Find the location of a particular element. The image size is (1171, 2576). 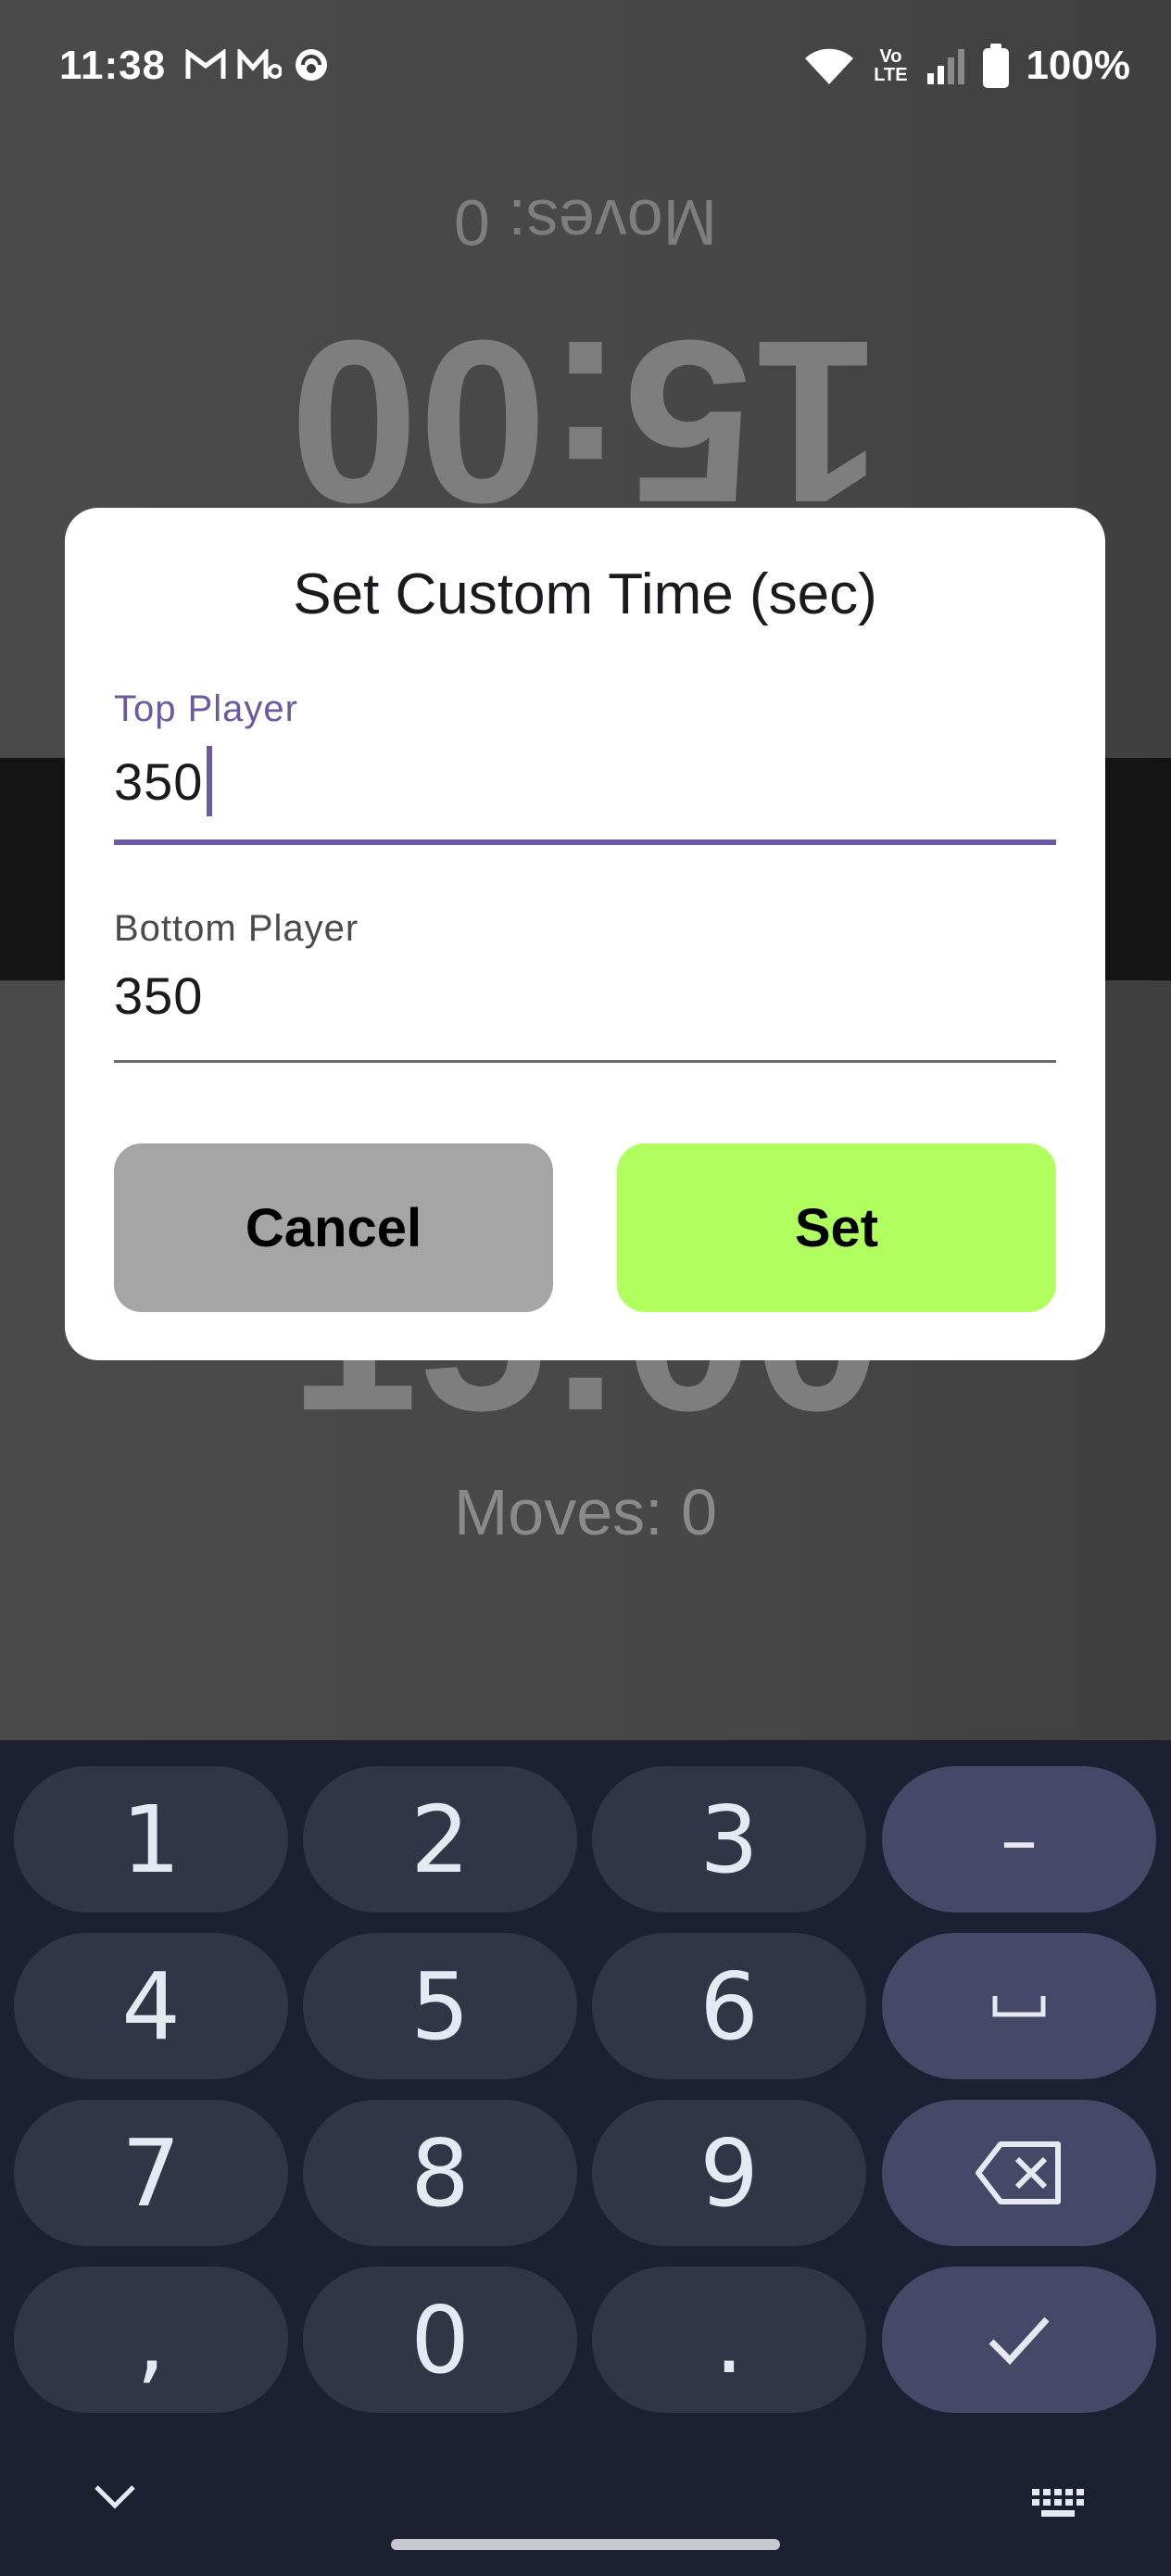

outlook-icon is located at coordinates (259, 64).